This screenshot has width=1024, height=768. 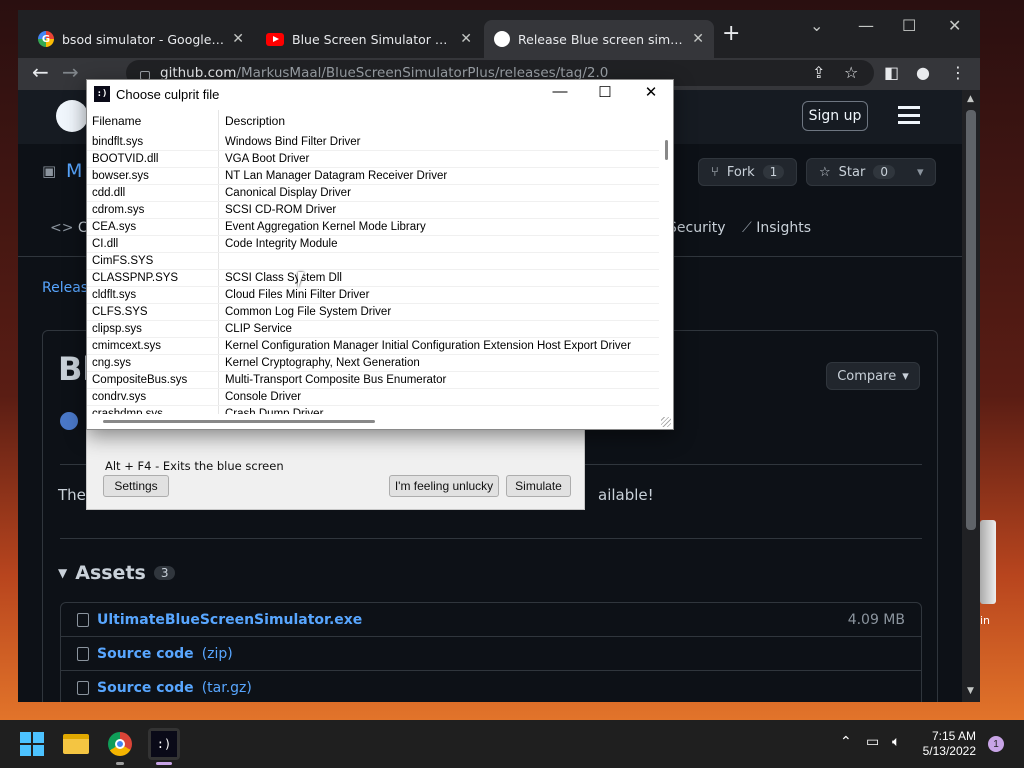 What do you see at coordinates (373, 244) in the screenshot?
I see `list-item: CI.dll Code Integrity Module` at bounding box center [373, 244].